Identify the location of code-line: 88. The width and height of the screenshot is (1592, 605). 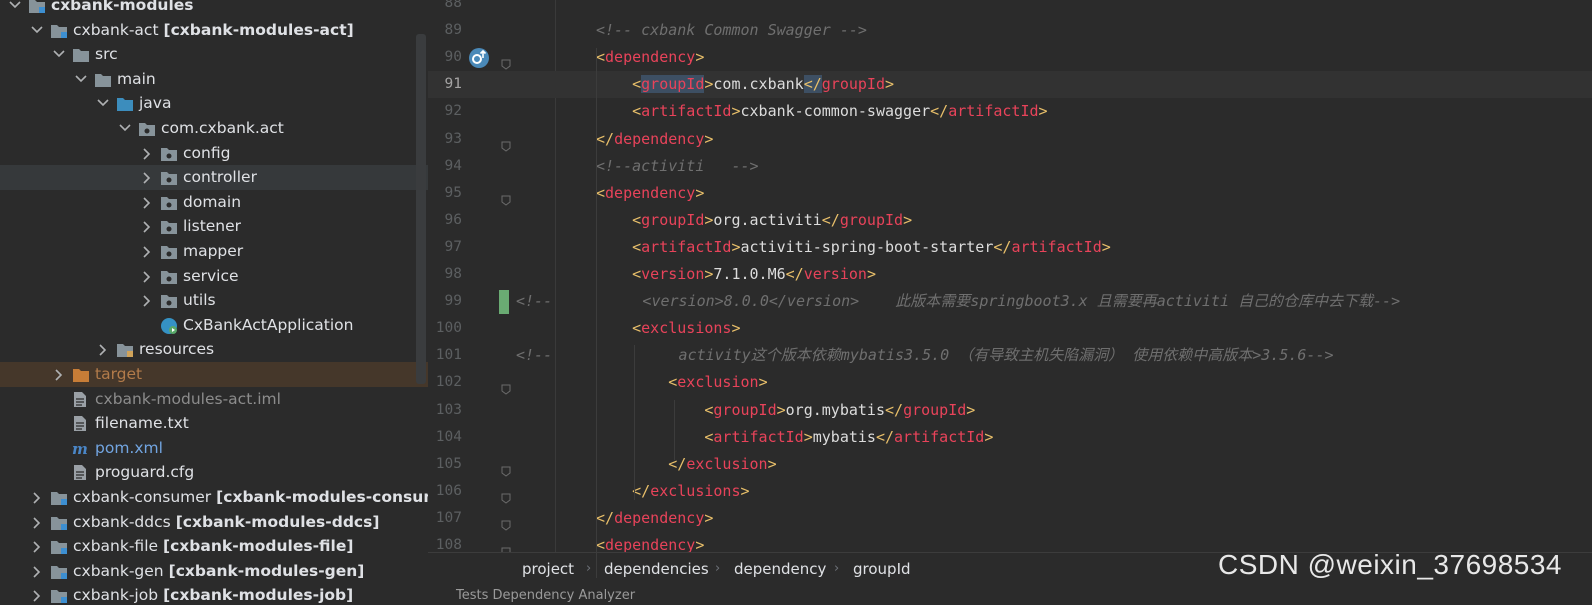
(1010, 8).